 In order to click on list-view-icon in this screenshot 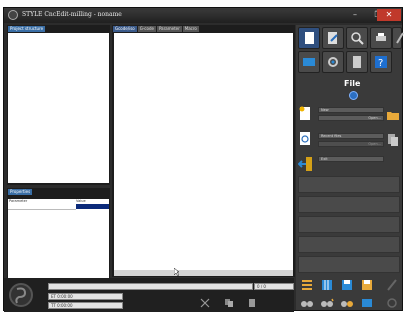, I will do `click(308, 286)`.